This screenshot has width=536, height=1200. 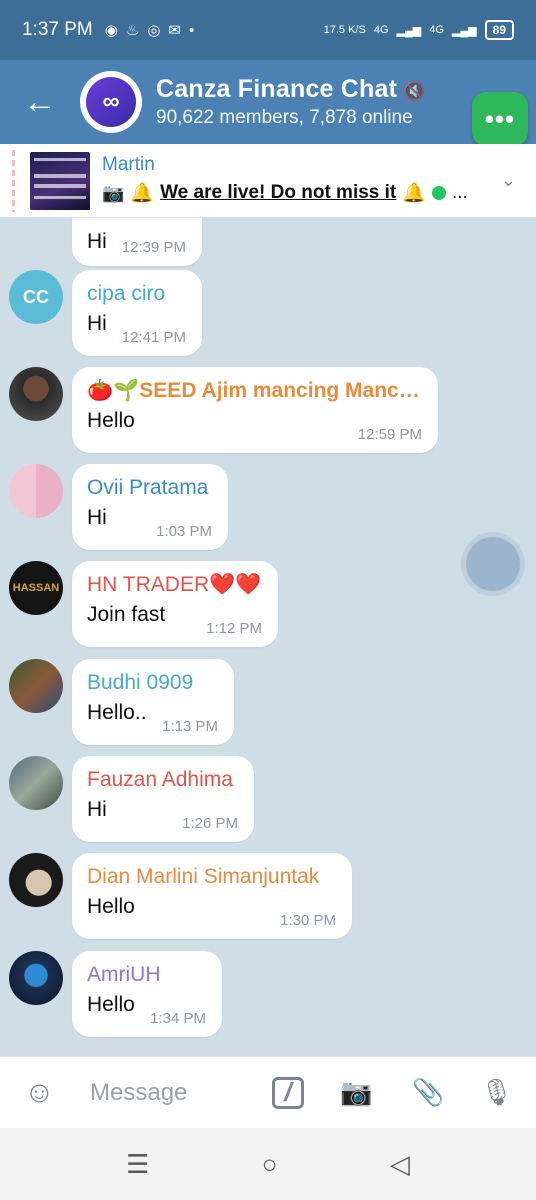 What do you see at coordinates (409, 30) in the screenshot?
I see `signal-icon: ▂▄▆` at bounding box center [409, 30].